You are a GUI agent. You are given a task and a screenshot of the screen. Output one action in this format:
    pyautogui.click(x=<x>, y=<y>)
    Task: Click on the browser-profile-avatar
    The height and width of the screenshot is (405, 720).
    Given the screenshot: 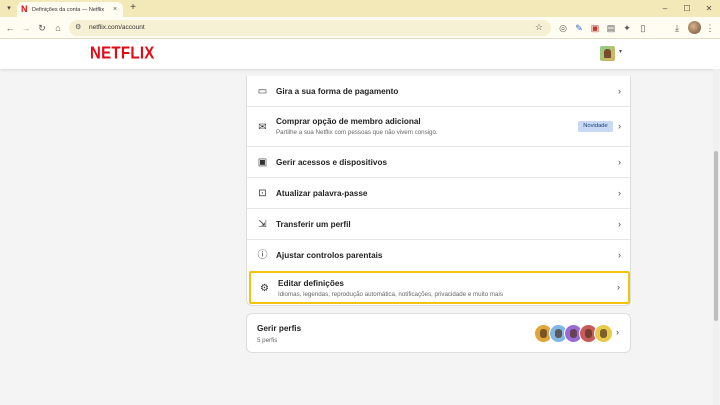 What is the action you would take?
    pyautogui.click(x=694, y=27)
    